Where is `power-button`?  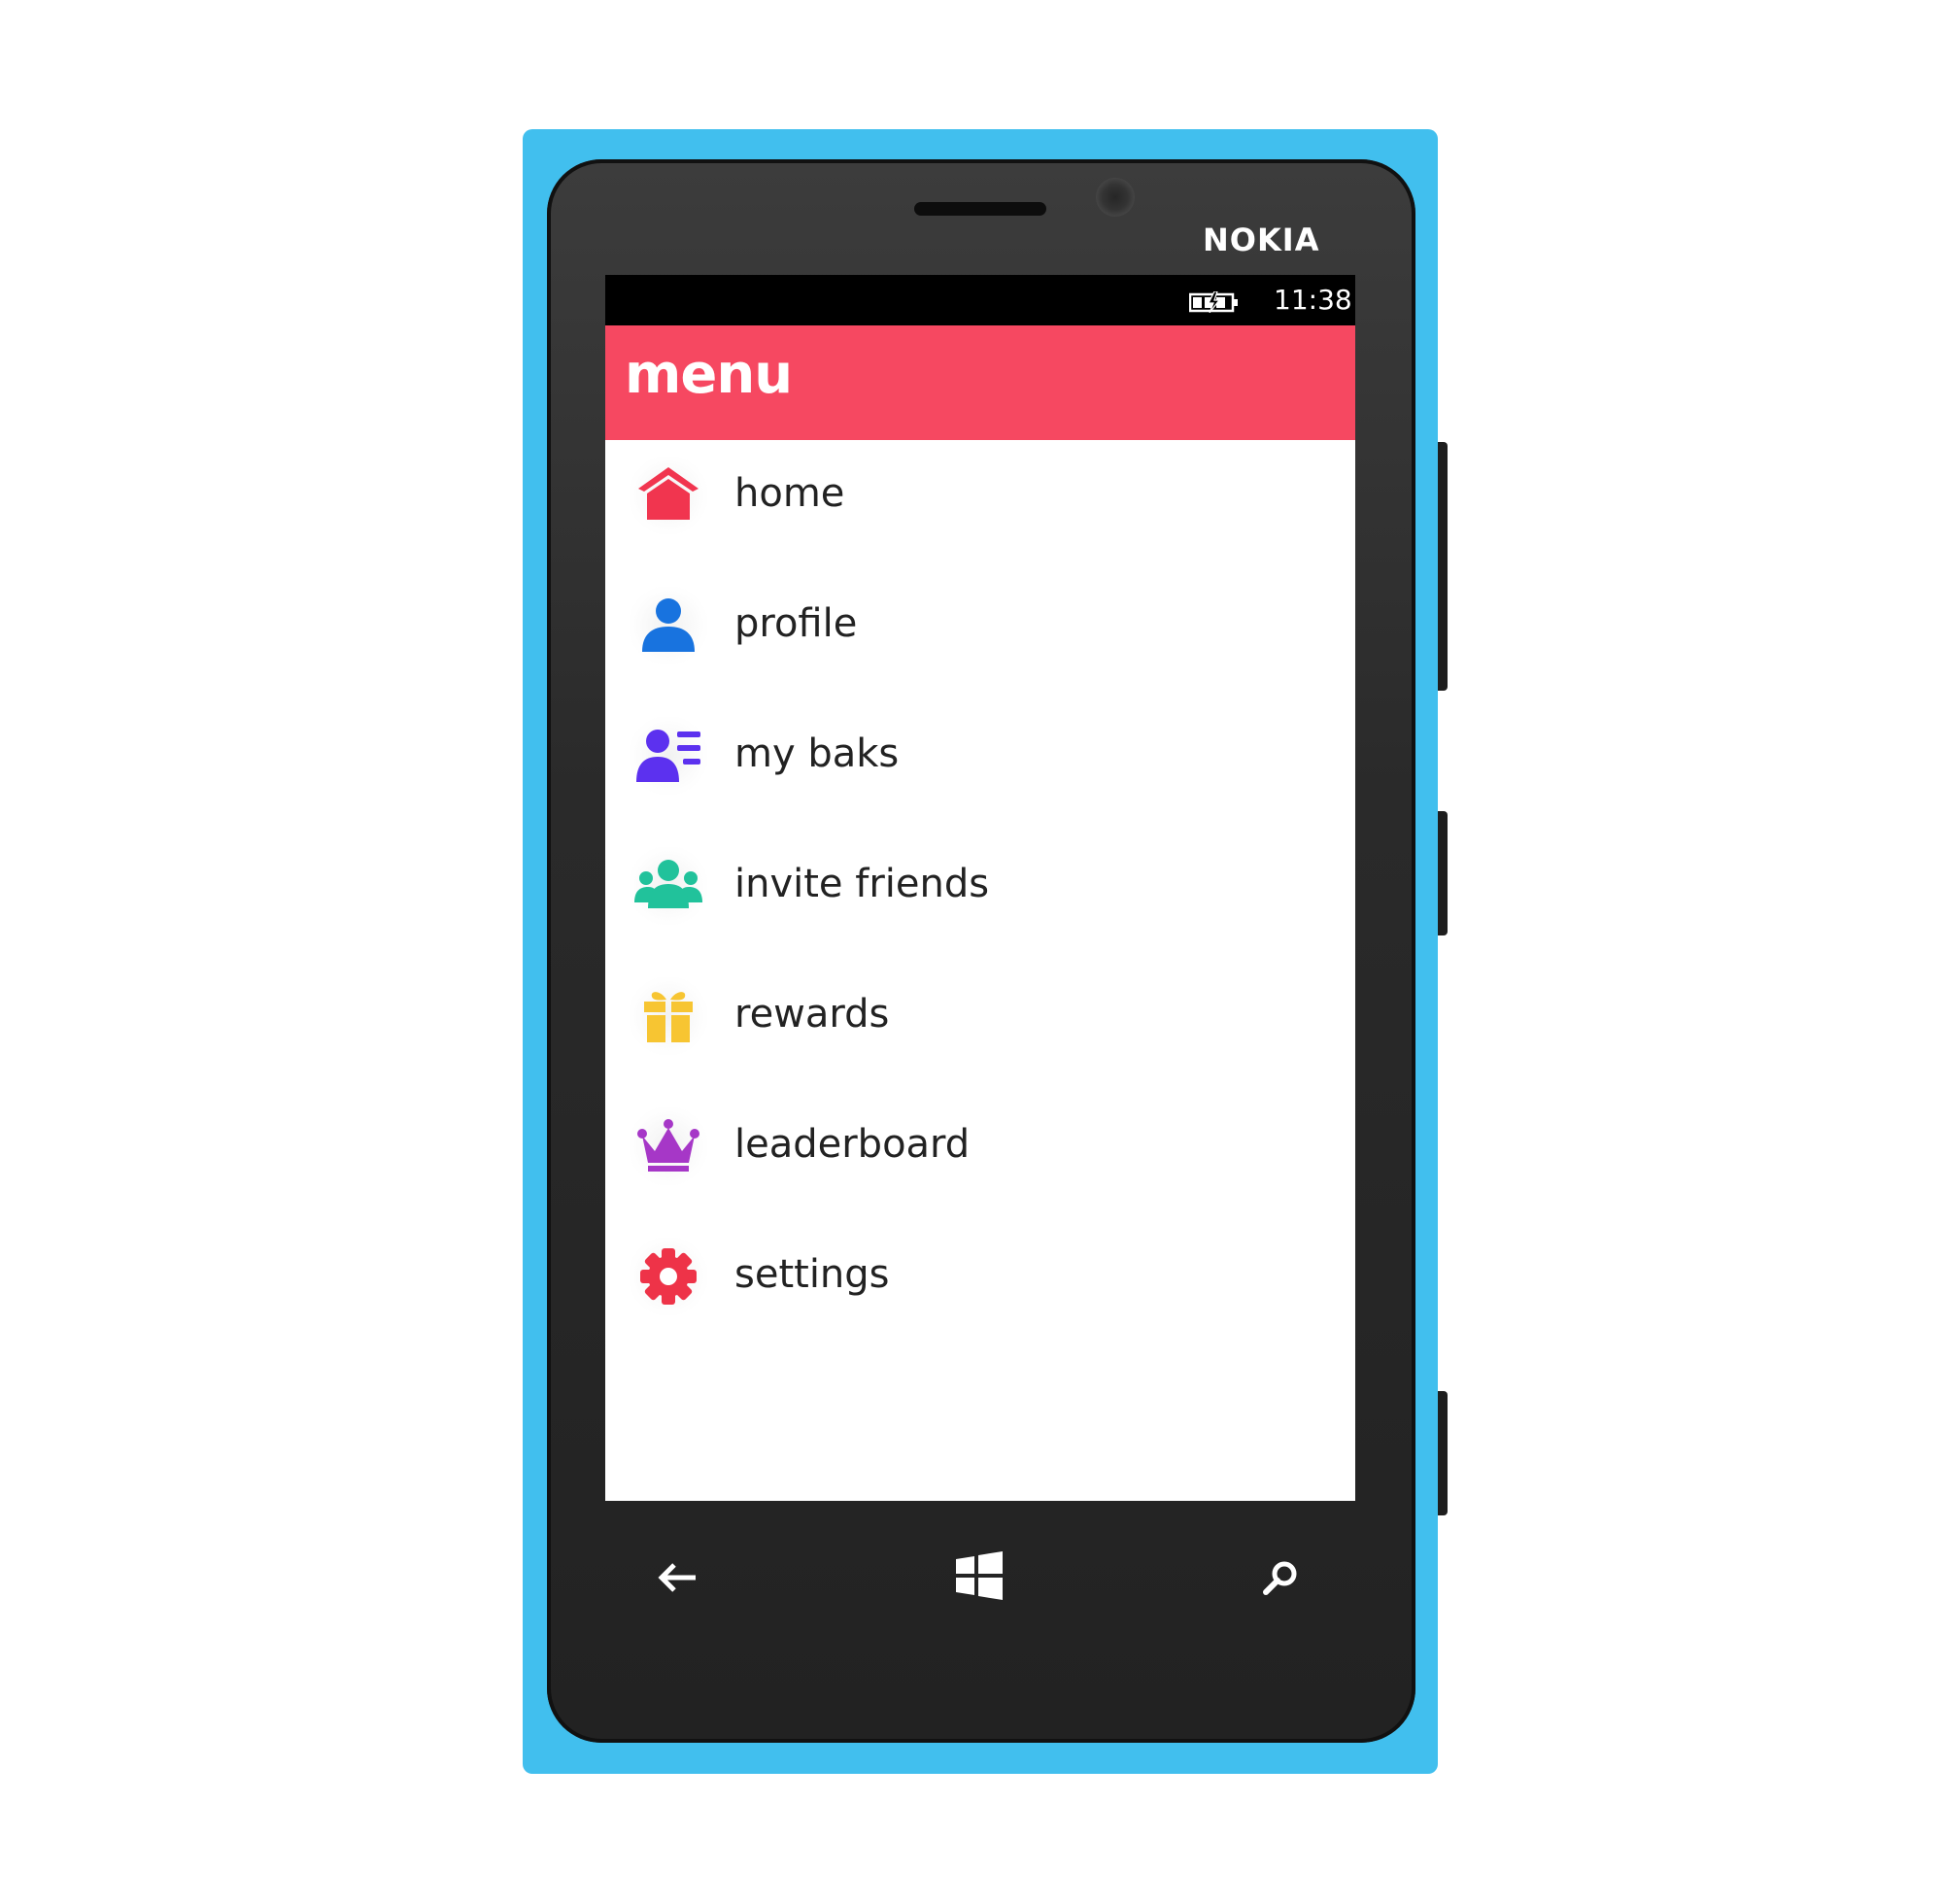 power-button is located at coordinates (1443, 873).